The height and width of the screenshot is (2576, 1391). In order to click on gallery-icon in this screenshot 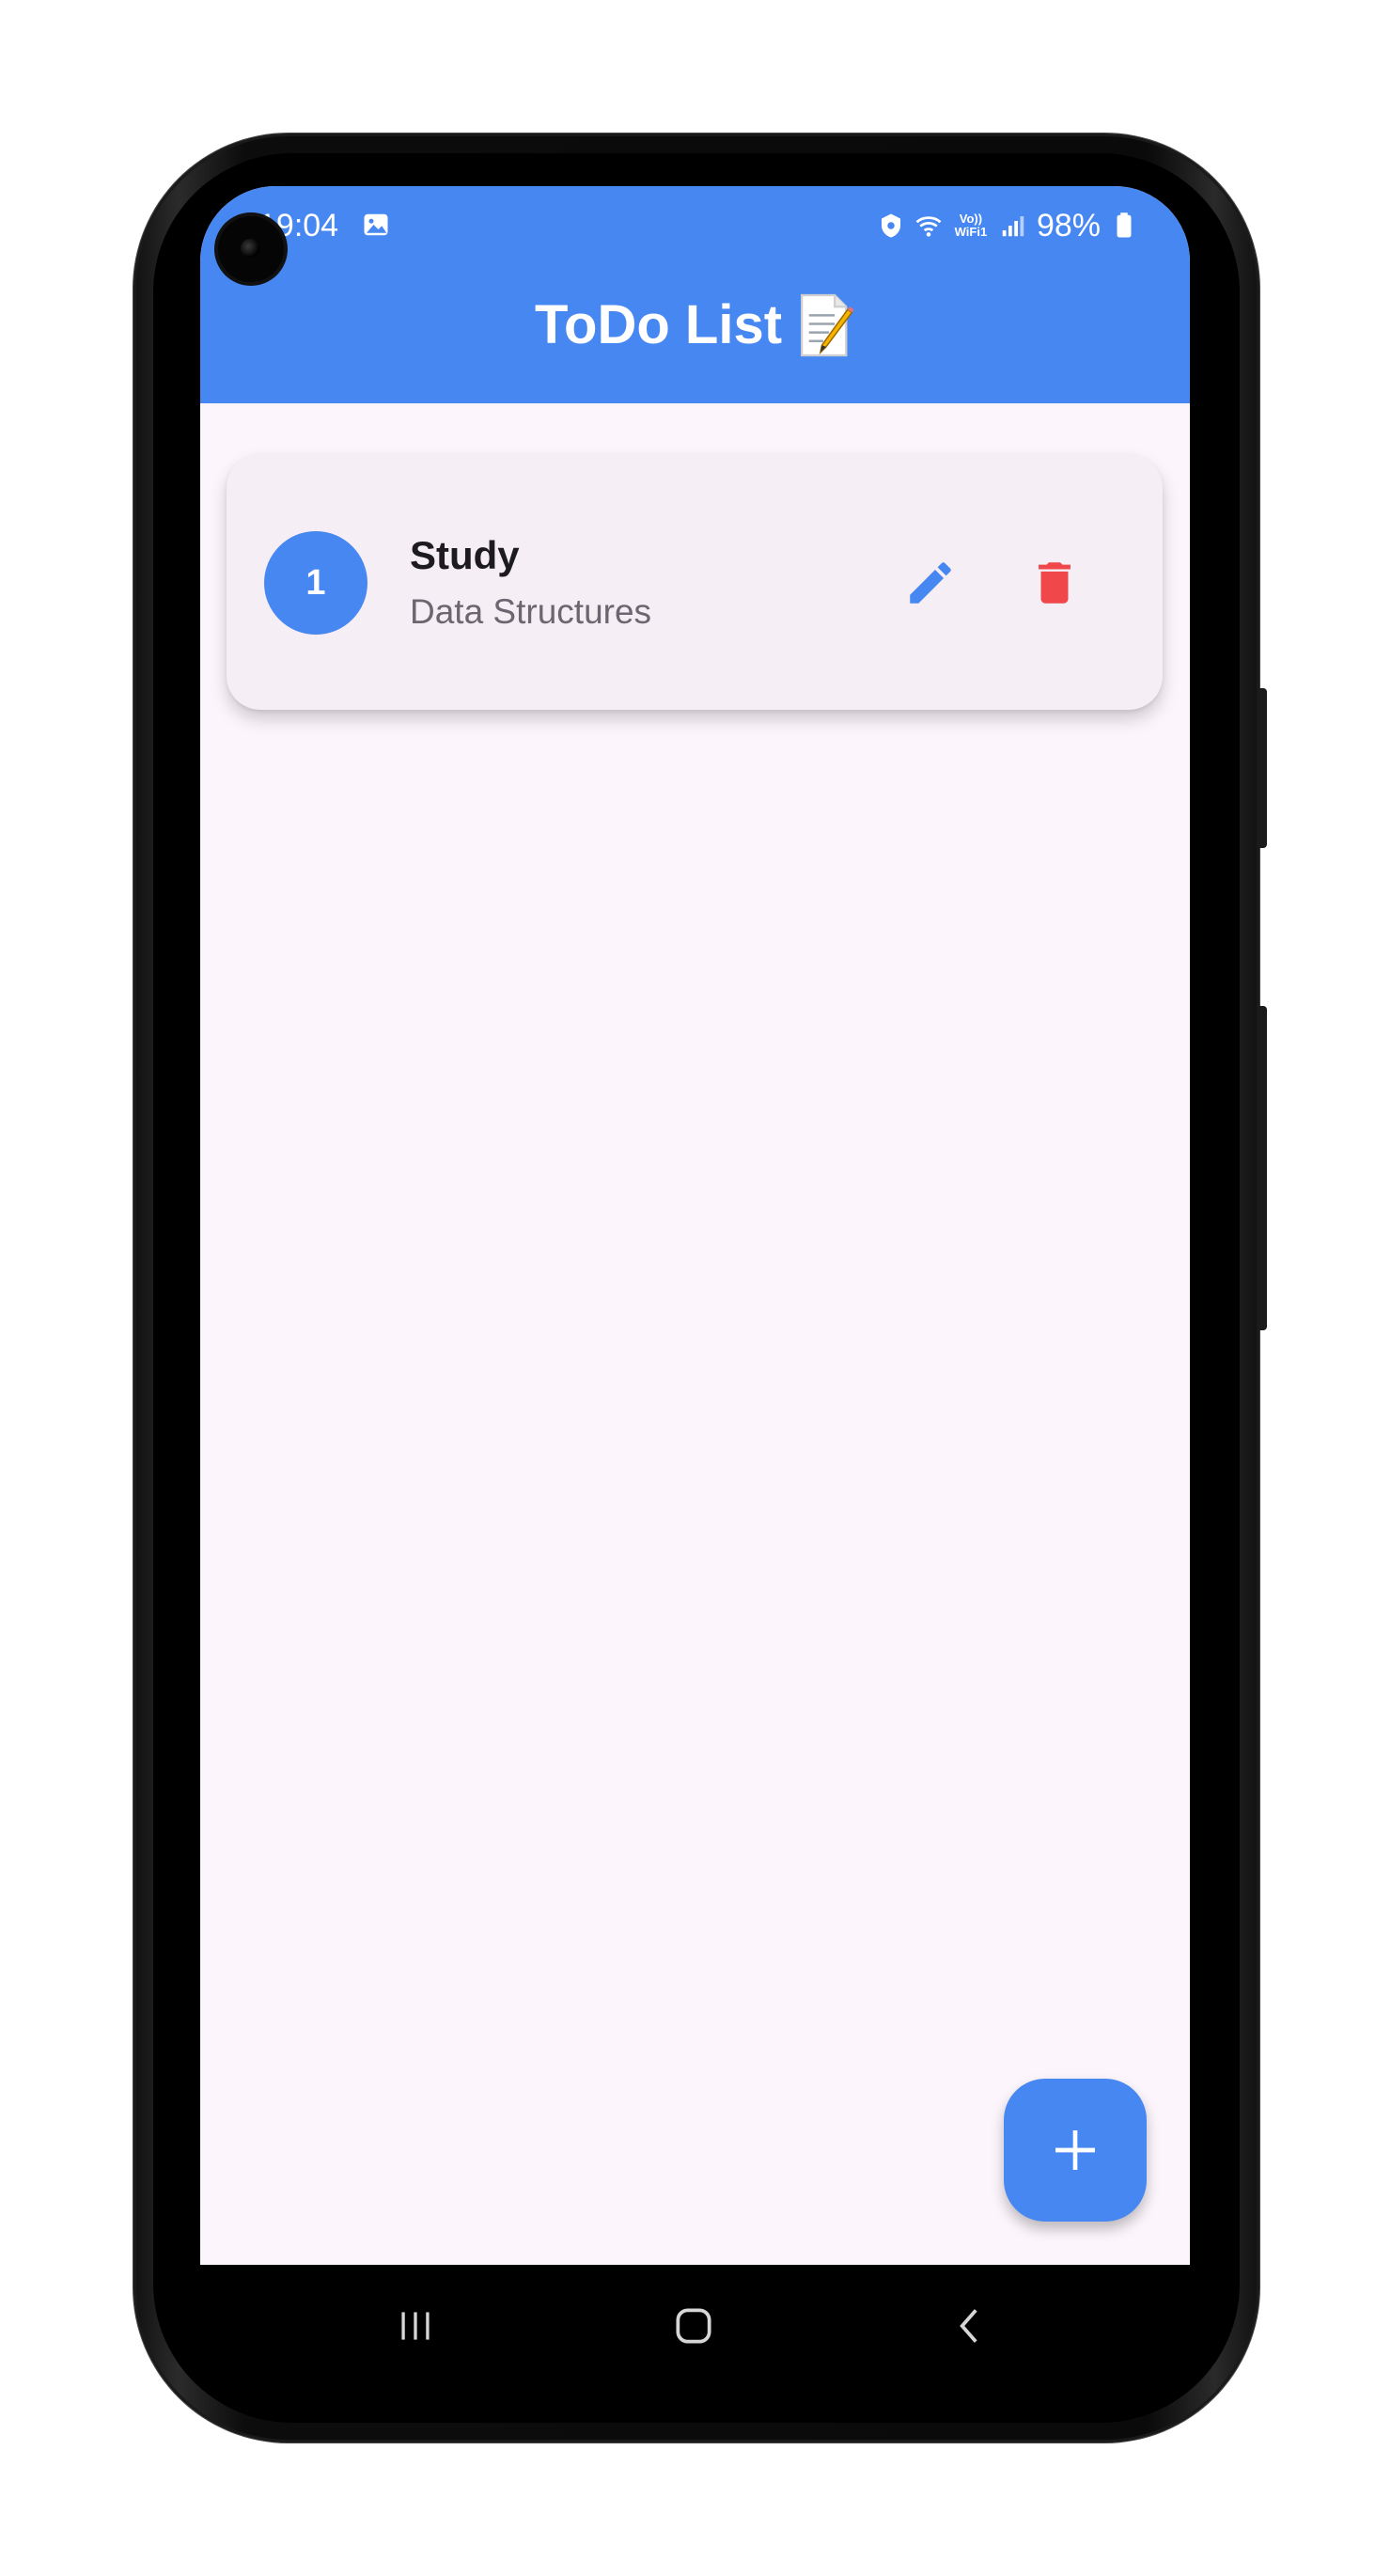, I will do `click(376, 225)`.